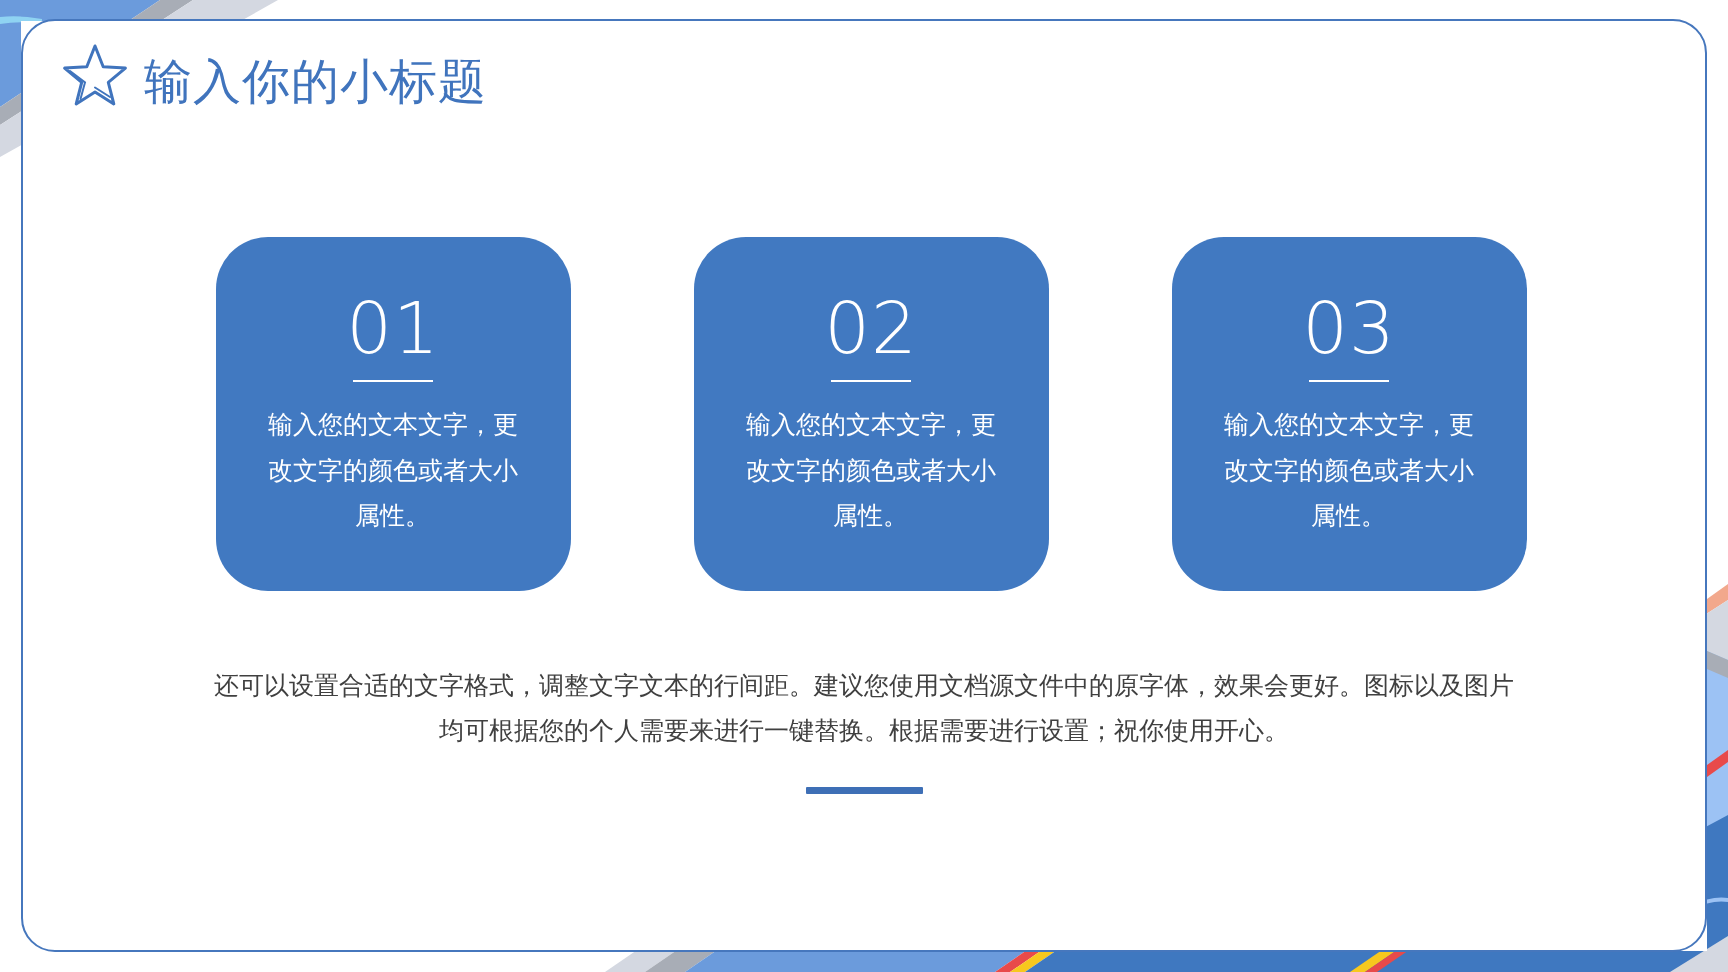 The height and width of the screenshot is (972, 1728). Describe the element at coordinates (1349, 328) in the screenshot. I see `card-number: 03` at that location.